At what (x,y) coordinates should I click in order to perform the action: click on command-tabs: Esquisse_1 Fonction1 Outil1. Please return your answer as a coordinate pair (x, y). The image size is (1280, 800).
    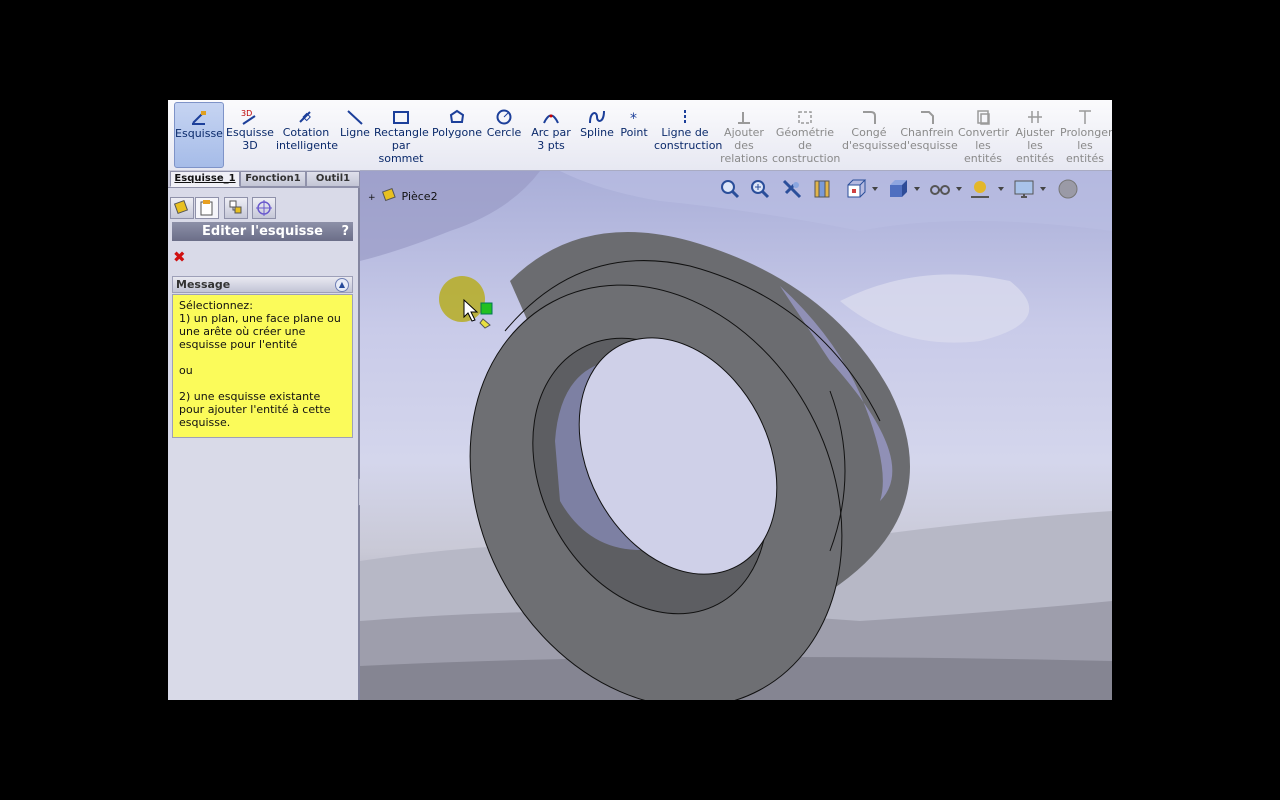
    Looking at the image, I should click on (264, 179).